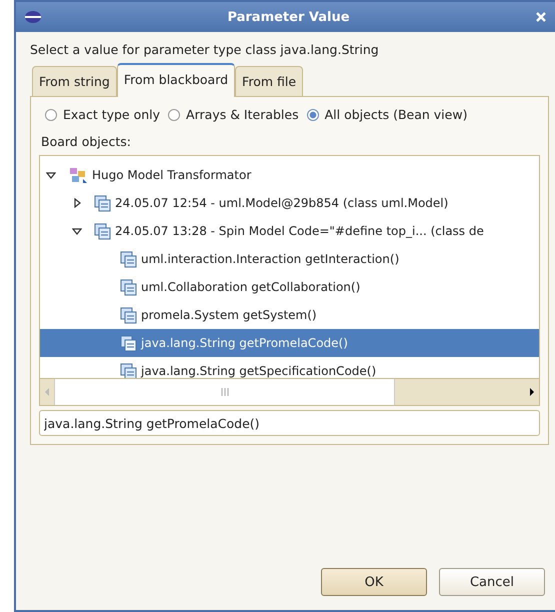  What do you see at coordinates (289, 315) in the screenshot?
I see `tree-item: promela.System getSystem()` at bounding box center [289, 315].